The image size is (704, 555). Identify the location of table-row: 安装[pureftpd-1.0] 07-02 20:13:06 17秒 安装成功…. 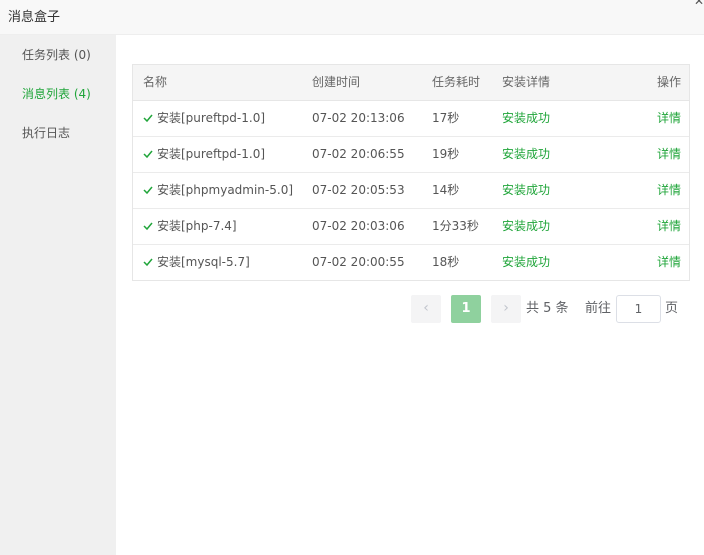
(411, 119).